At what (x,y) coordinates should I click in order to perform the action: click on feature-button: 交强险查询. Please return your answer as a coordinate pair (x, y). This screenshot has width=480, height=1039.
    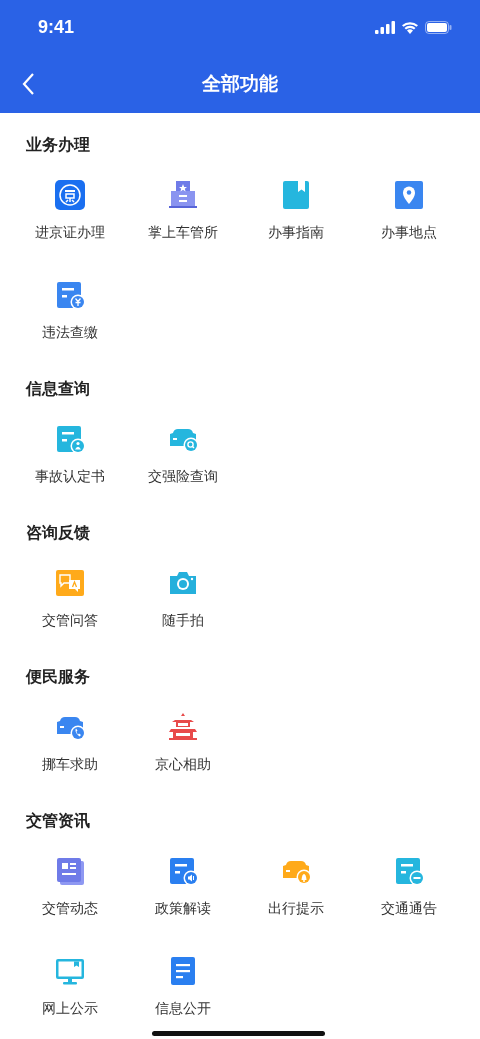
    Looking at the image, I should click on (182, 451).